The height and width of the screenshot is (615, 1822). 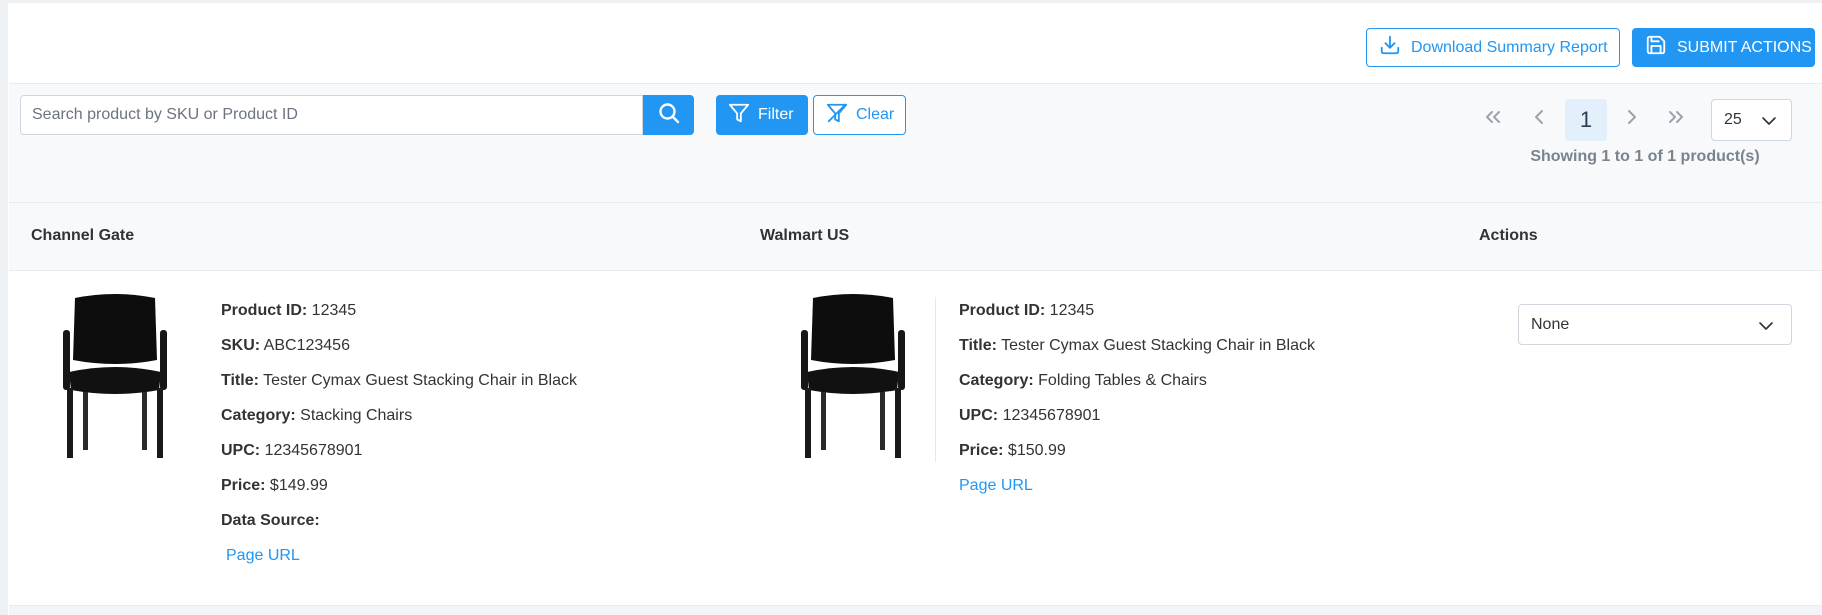 I want to click on chevrons-left-icon, so click(x=1493, y=119).